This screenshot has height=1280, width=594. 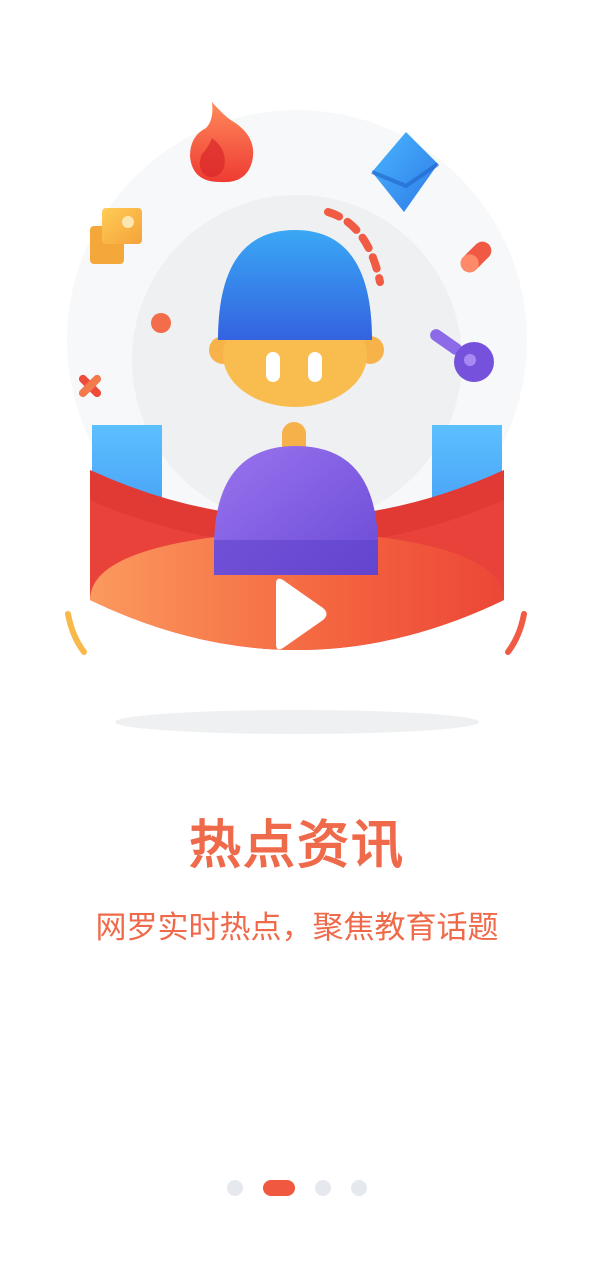 I want to click on figure-eye-left, so click(x=273, y=367).